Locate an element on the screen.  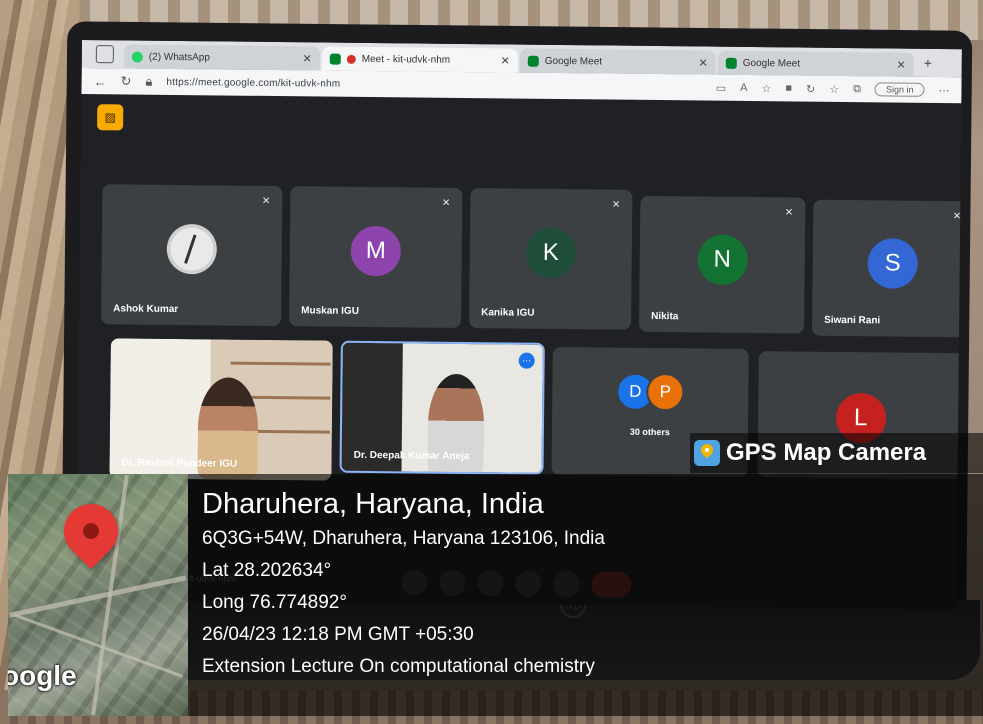
camera-off-icon: ▨ is located at coordinates (110, 117).